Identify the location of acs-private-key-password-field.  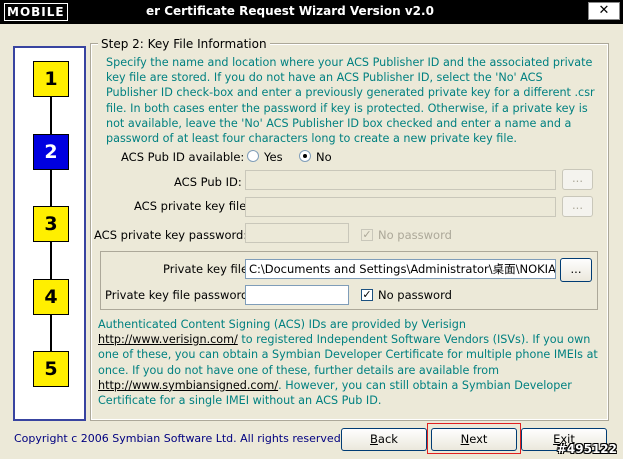
(297, 233).